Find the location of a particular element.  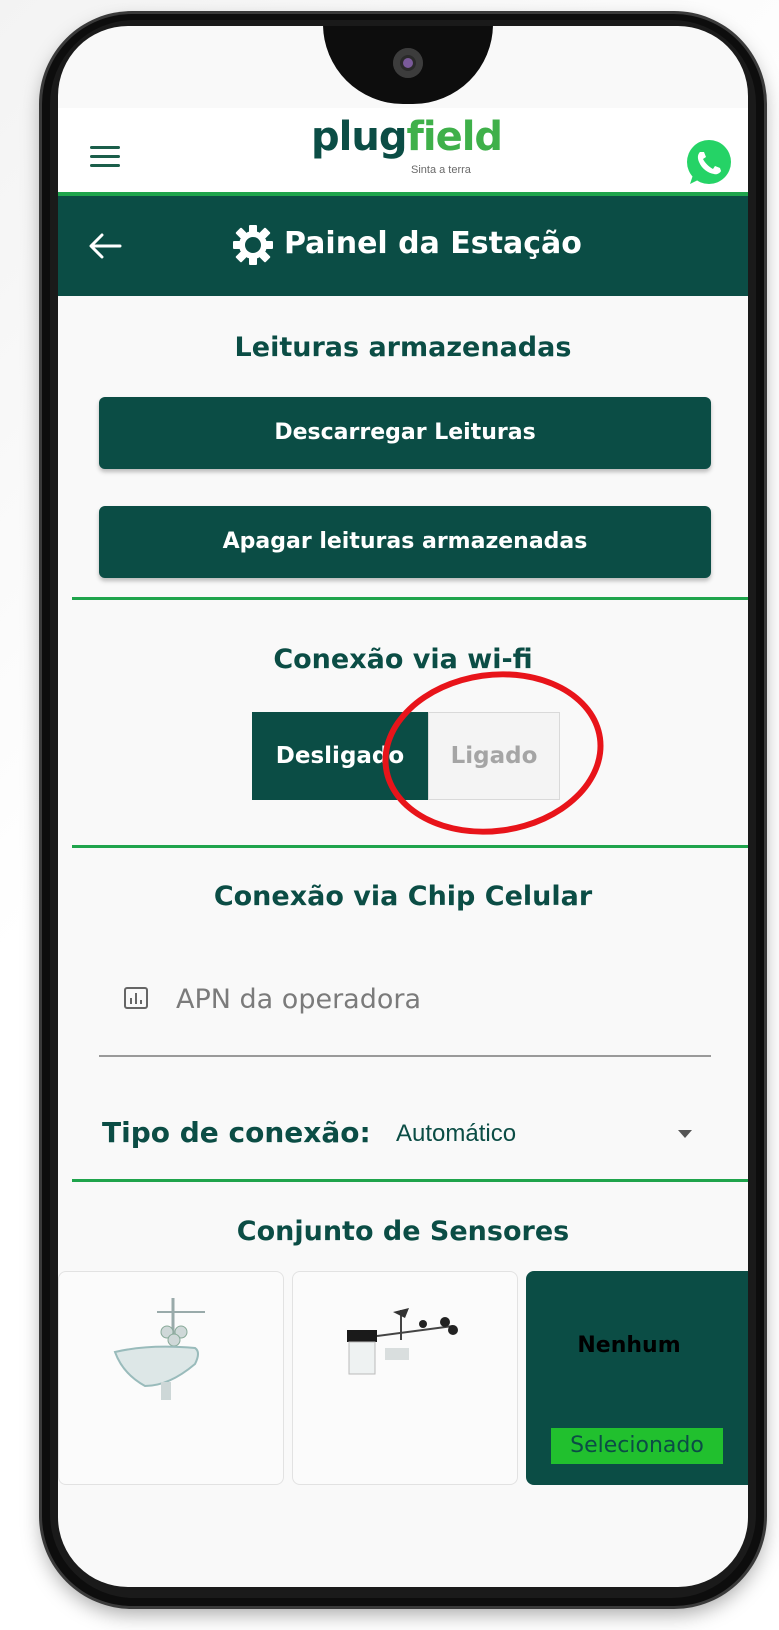

wifi-section-title: Conexão via wi-fi is located at coordinates (403, 659).